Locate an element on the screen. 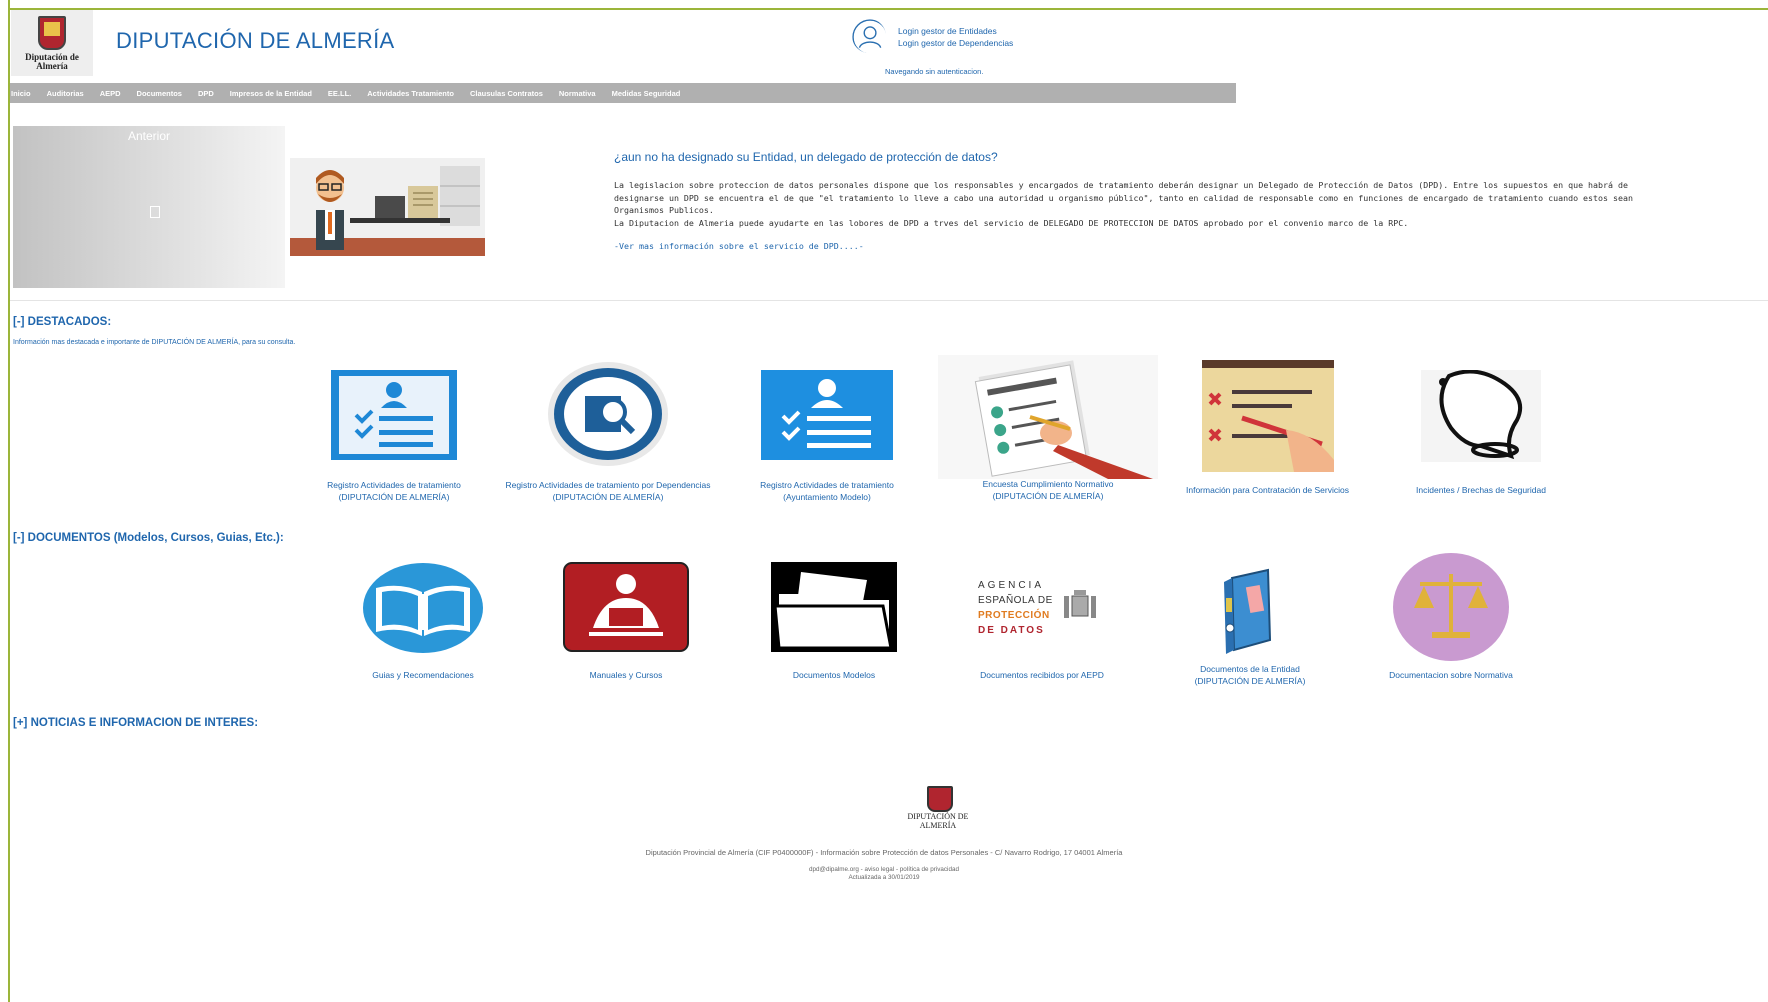 The height and width of the screenshot is (1002, 1768). tile-label: Incidentes / Brechas de Seguridad is located at coordinates (1481, 490).